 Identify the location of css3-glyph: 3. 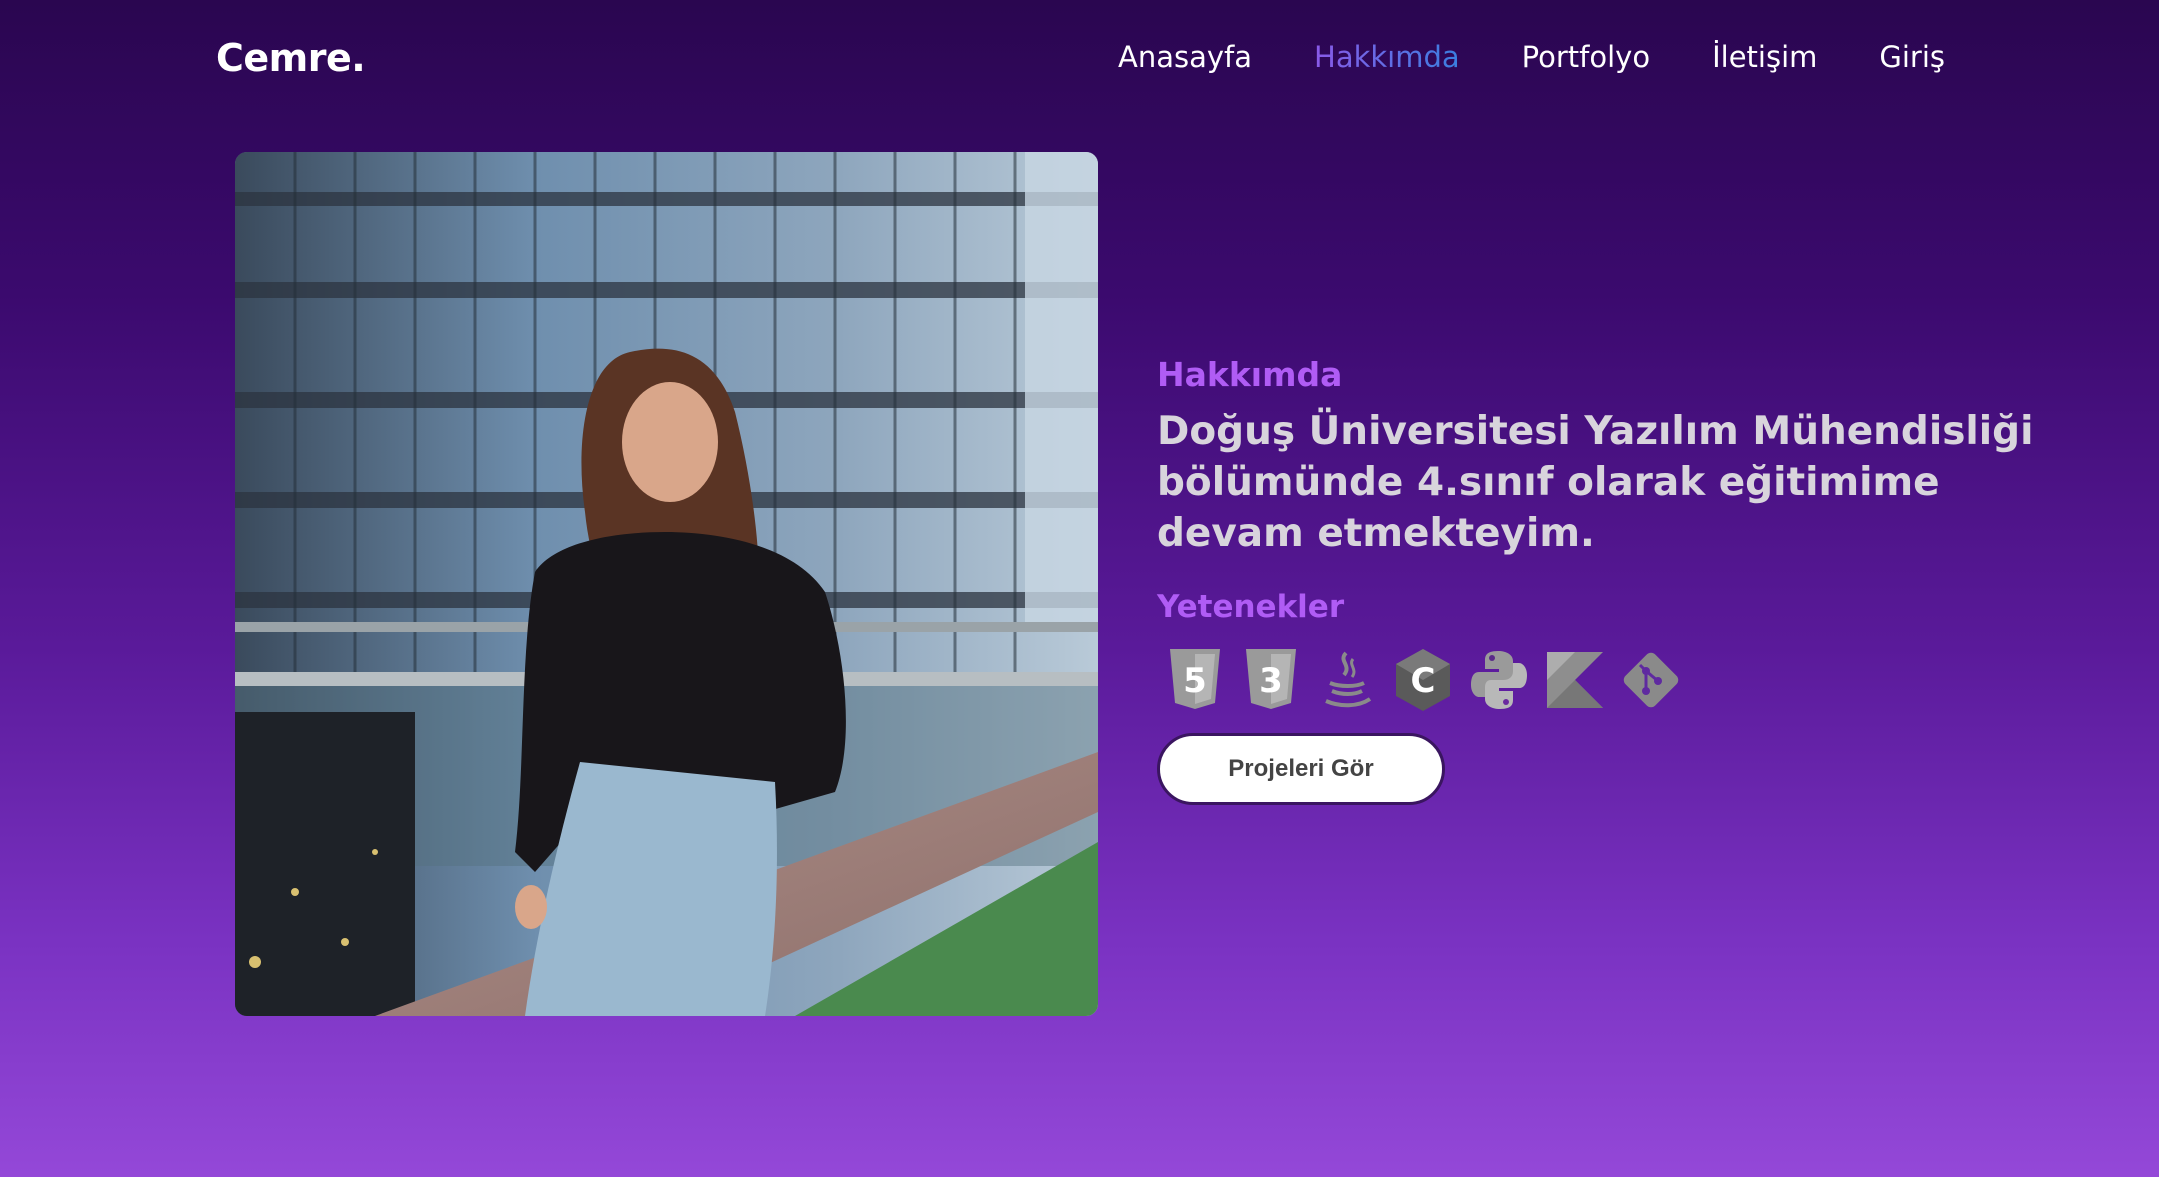
(1271, 681).